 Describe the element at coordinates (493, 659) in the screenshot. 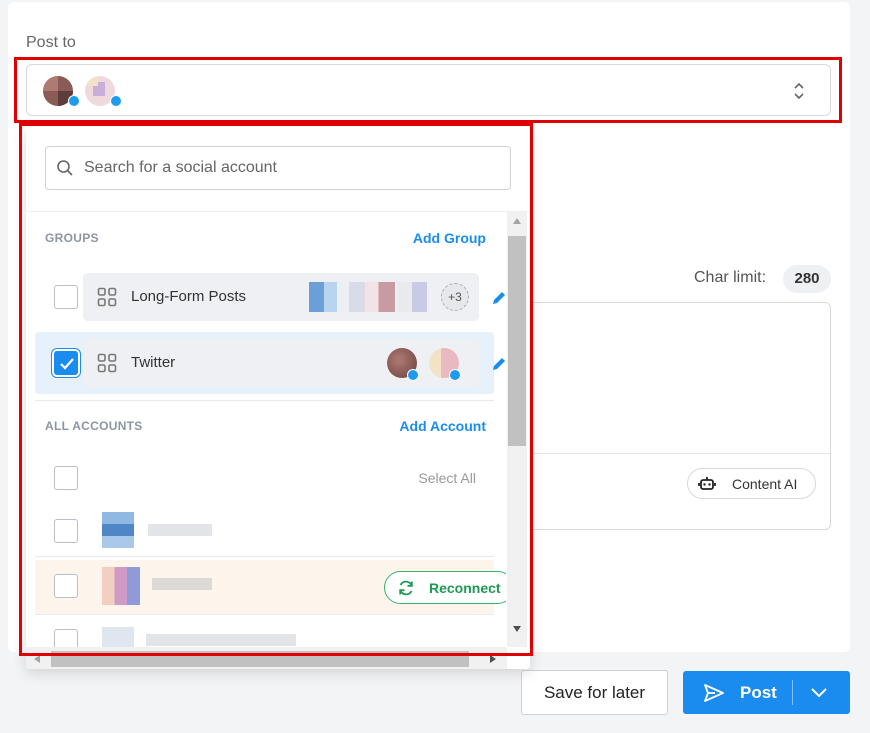

I see `scroll-right-icon` at that location.